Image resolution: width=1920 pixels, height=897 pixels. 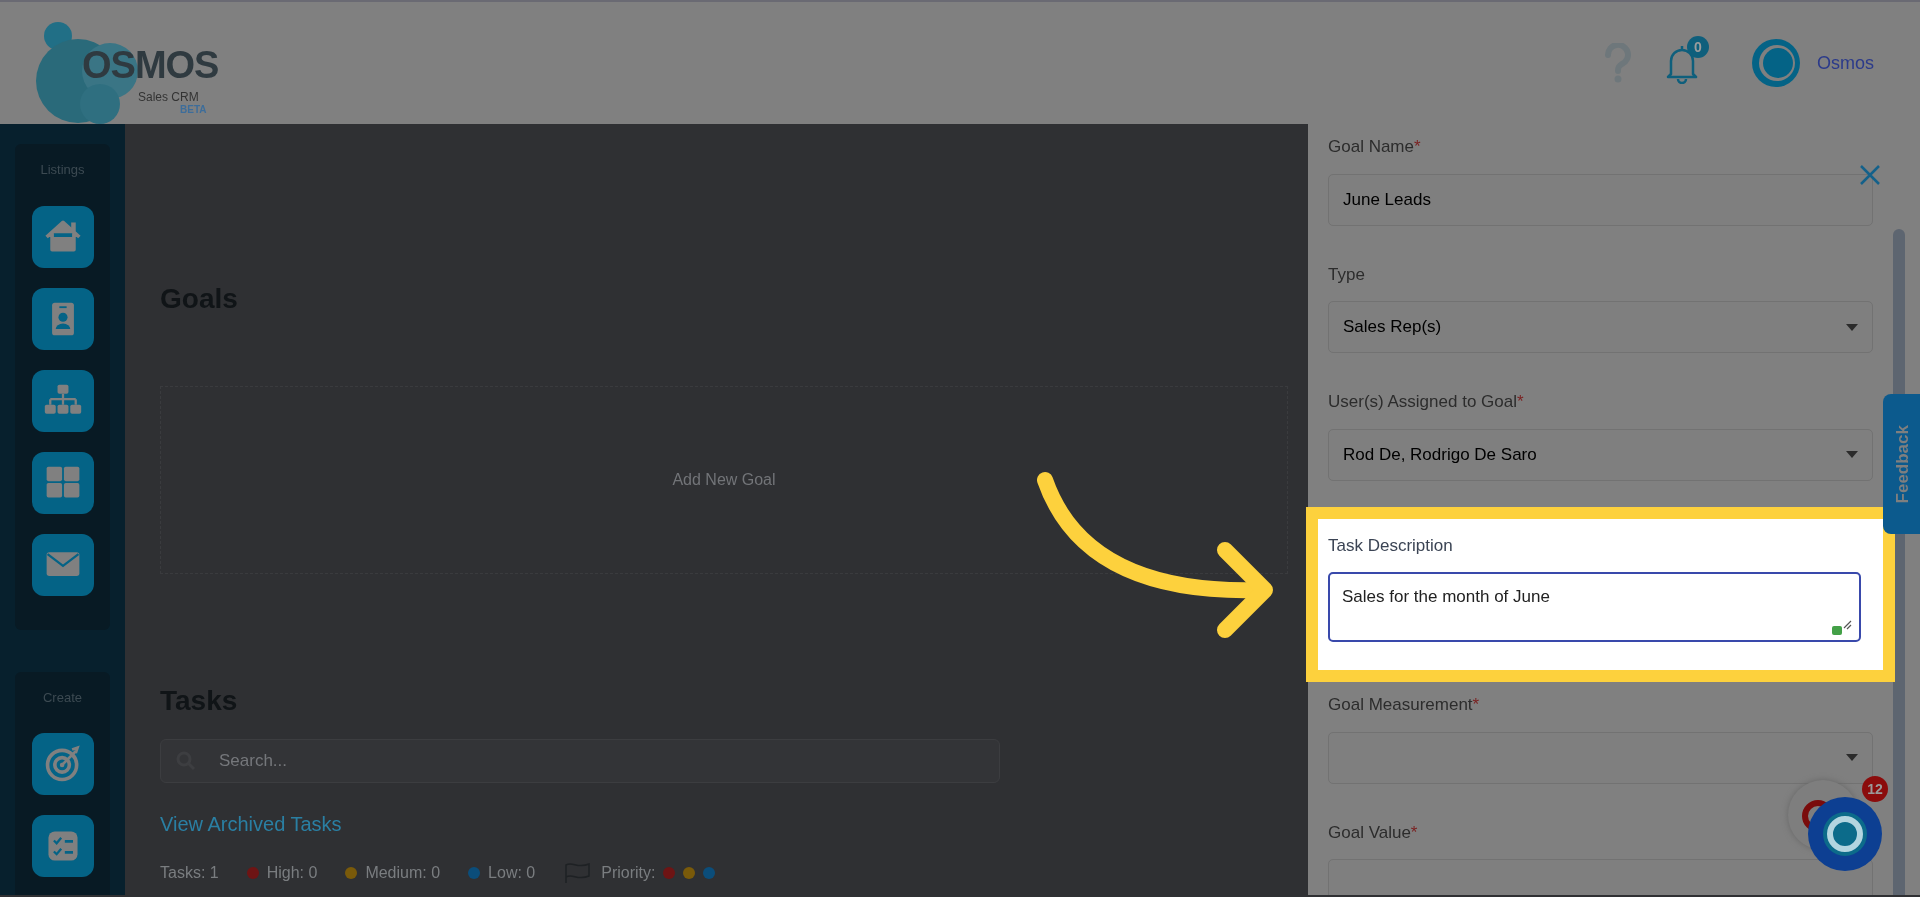 I want to click on beta-tag: BETA, so click(x=193, y=109).